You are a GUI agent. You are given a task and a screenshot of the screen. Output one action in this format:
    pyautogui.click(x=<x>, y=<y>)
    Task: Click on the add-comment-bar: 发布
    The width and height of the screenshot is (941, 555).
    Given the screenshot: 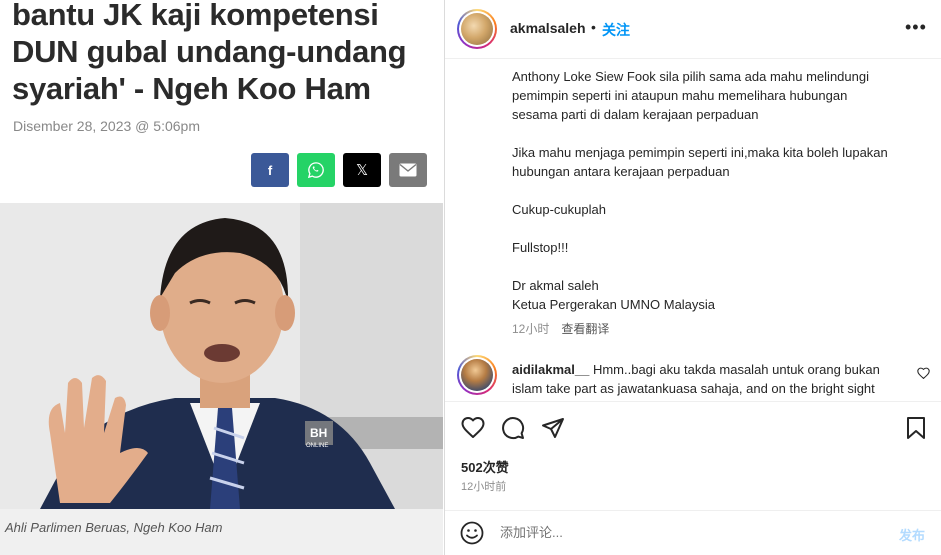 What is the action you would take?
    pyautogui.click(x=693, y=532)
    